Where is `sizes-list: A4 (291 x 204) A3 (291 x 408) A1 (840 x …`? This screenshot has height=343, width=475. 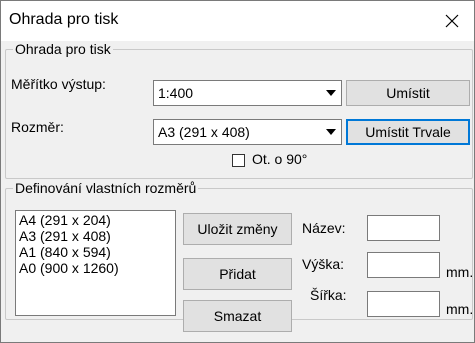
sizes-list: A4 (291 x 204) A3 (291 x 408) A1 (840 x … is located at coordinates (95, 263).